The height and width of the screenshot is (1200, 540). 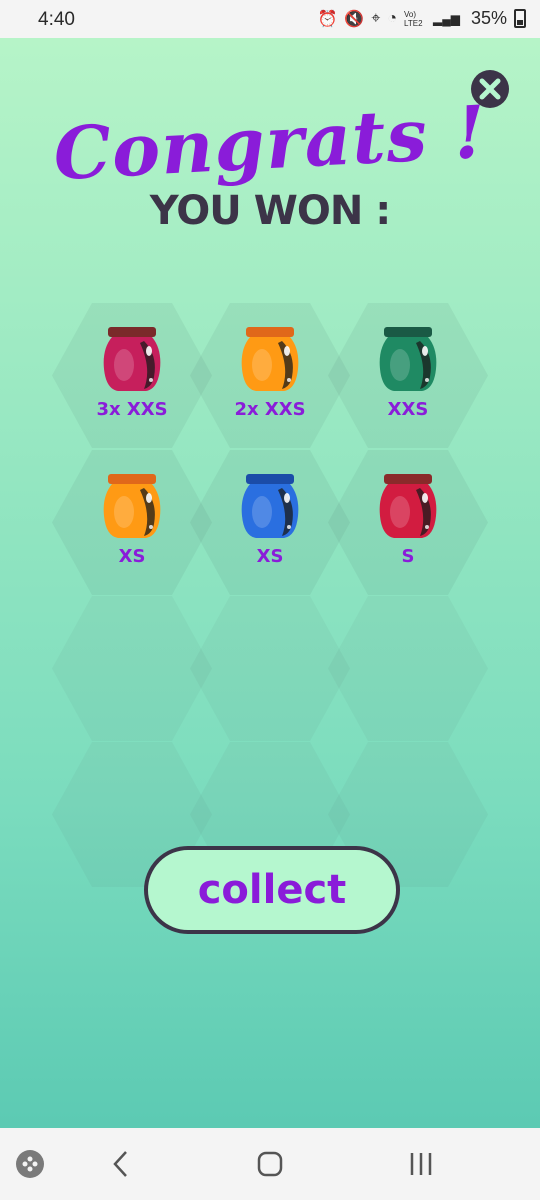 I want to click on alarm-icon: ⏰, so click(x=327, y=19).